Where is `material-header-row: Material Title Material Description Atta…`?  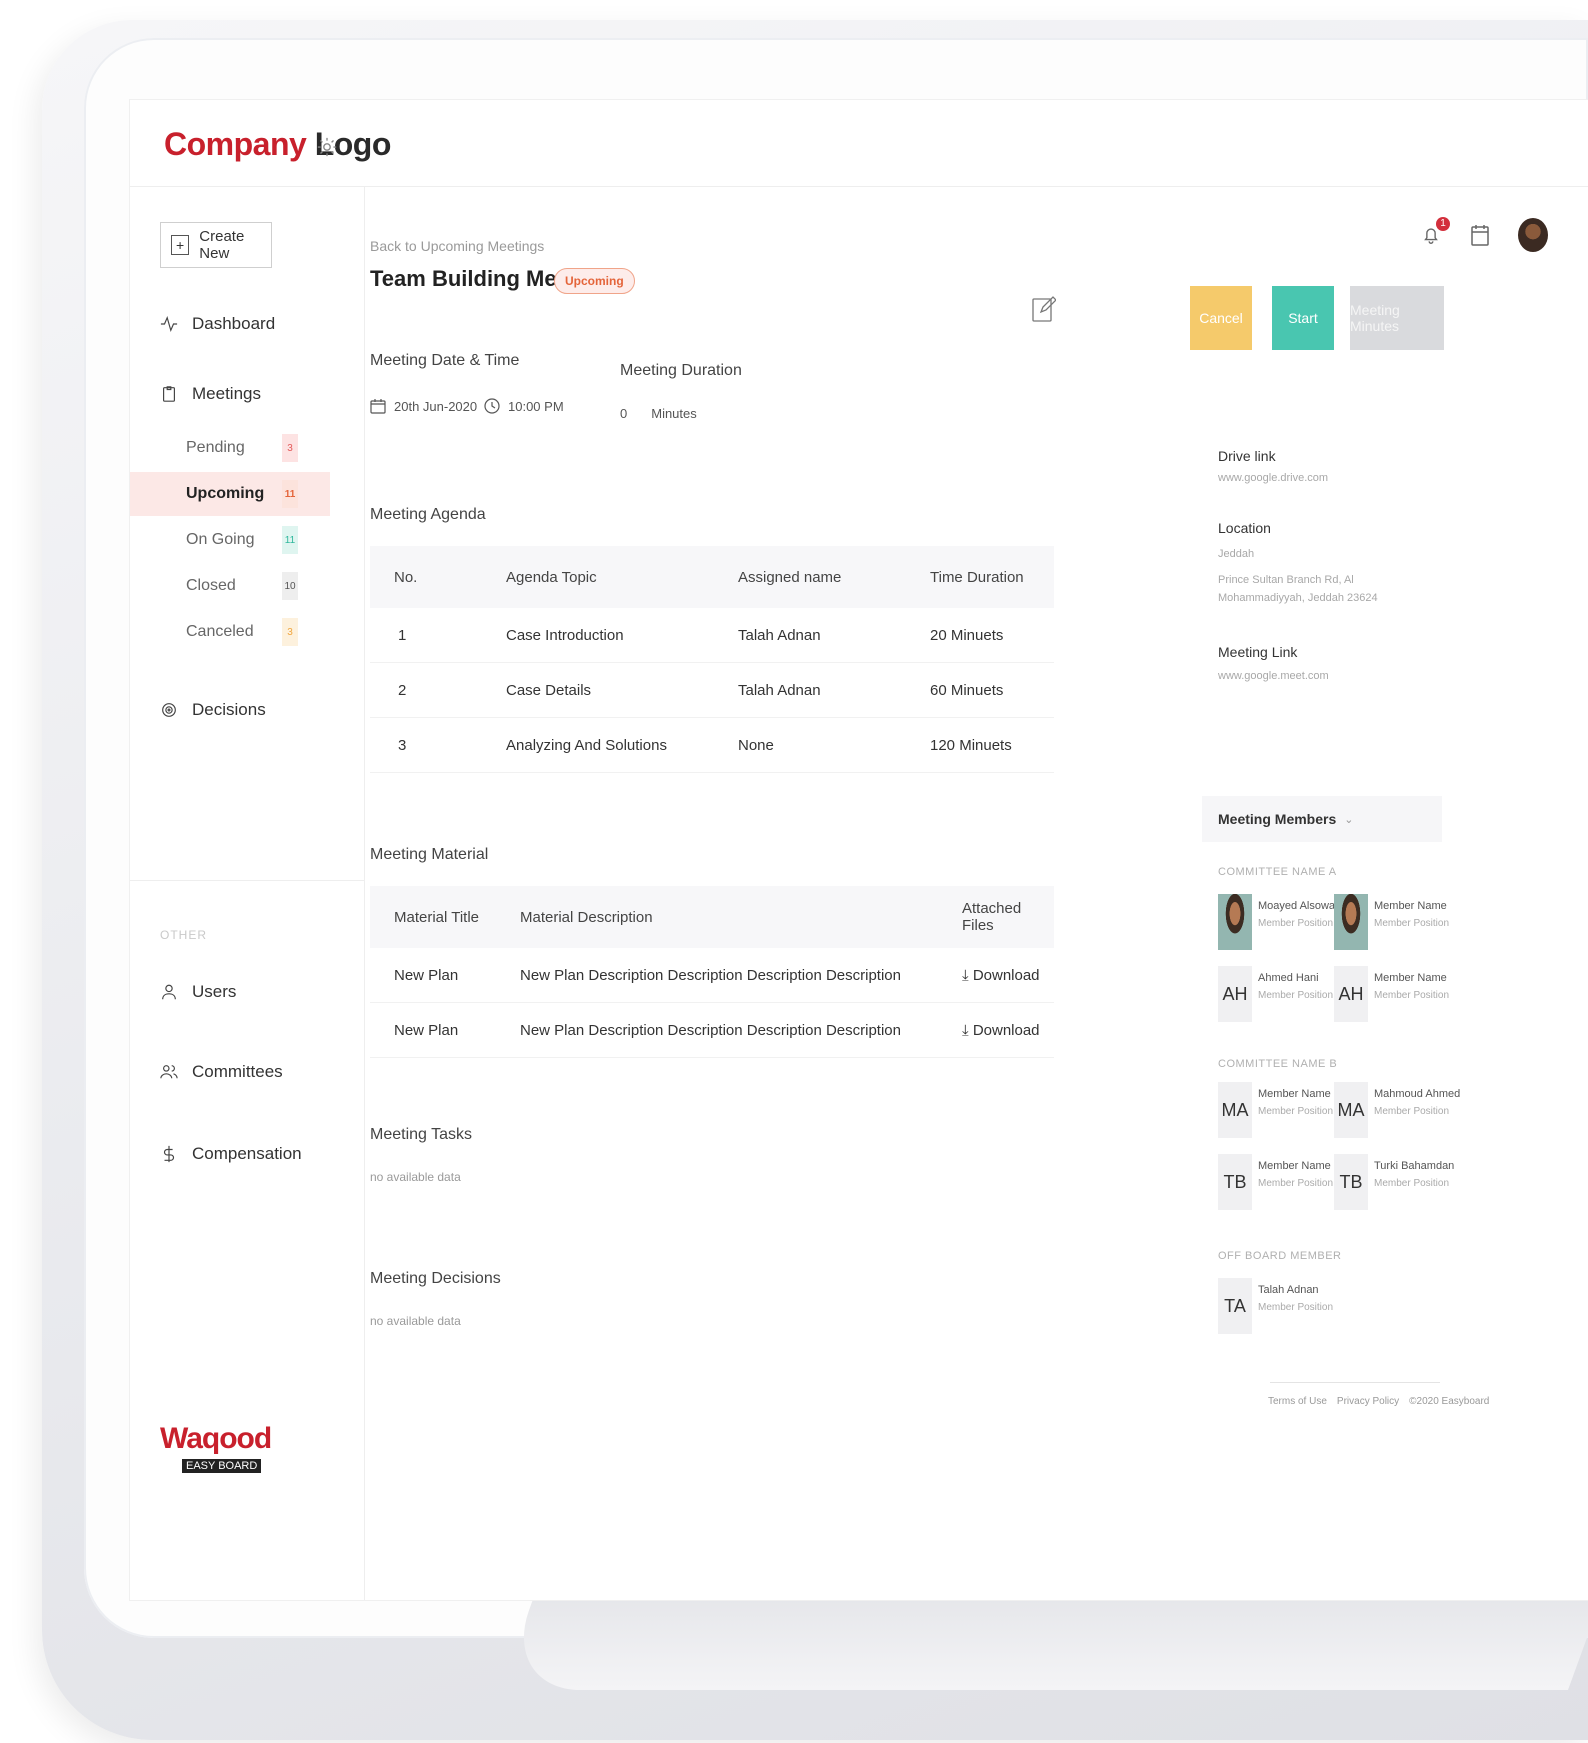 material-header-row: Material Title Material Description Atta… is located at coordinates (712, 917).